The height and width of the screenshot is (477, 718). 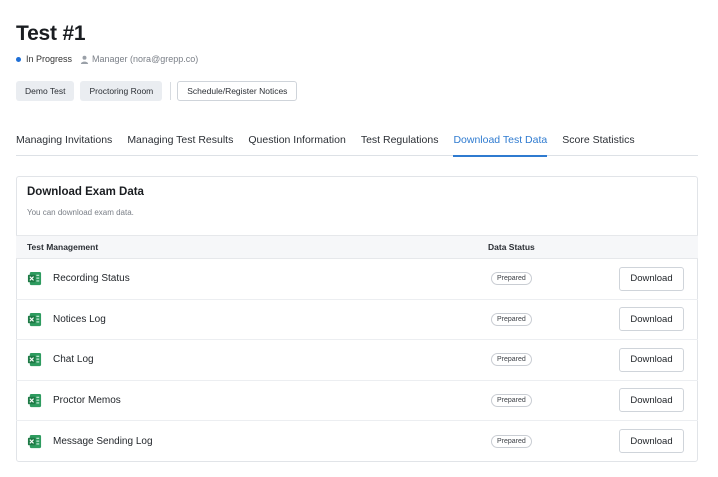 What do you see at coordinates (357, 360) in the screenshot?
I see `table-row: Chat Log Prepared Download` at bounding box center [357, 360].